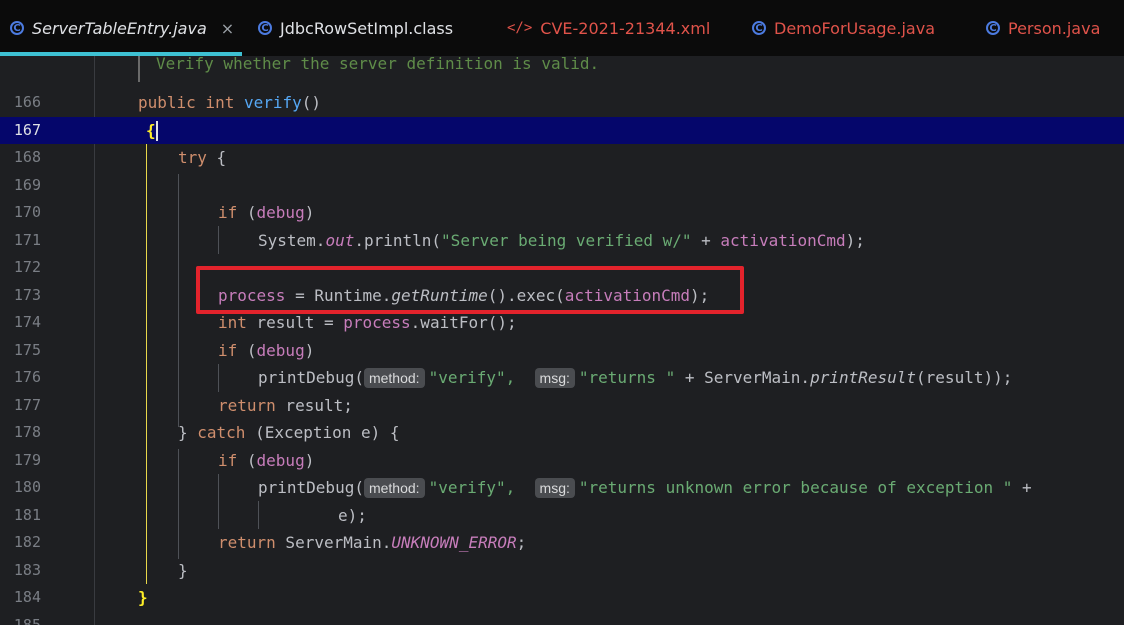 The width and height of the screenshot is (1124, 625). Describe the element at coordinates (562, 516) in the screenshot. I see `code-line-181: 181 e);` at that location.